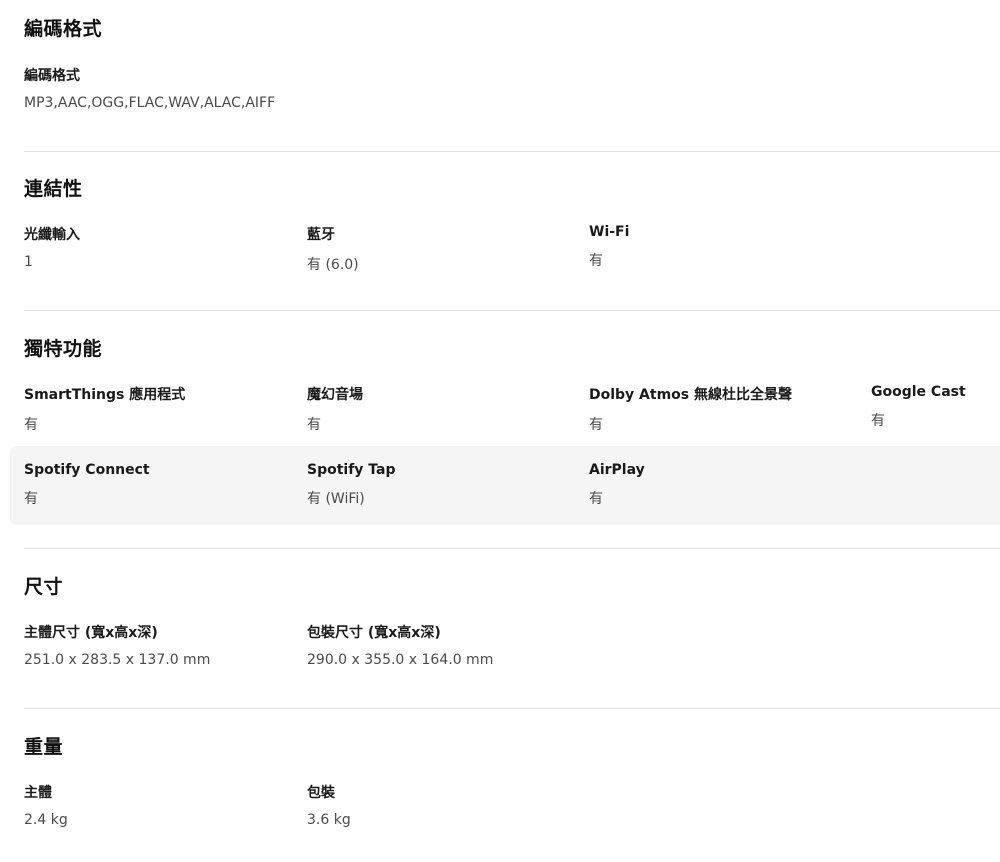 The width and height of the screenshot is (1000, 862). I want to click on spec-label: SmartThings 應用程式, so click(105, 395).